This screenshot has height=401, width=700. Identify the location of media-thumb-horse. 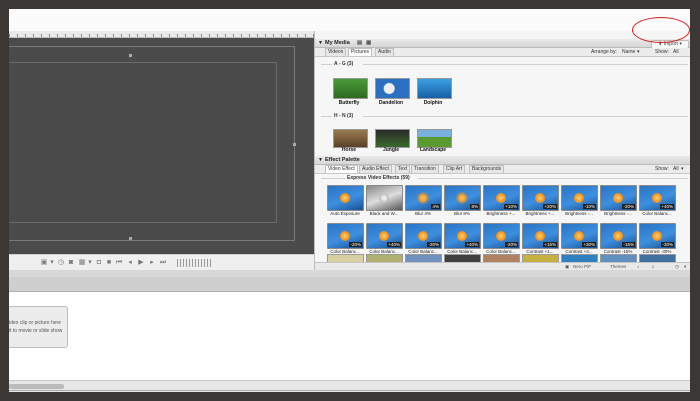
(350, 138).